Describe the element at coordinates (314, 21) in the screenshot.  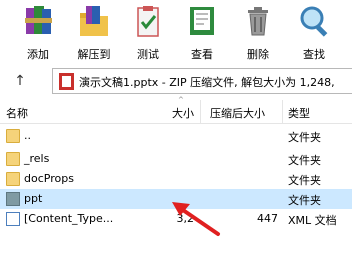
I see `magnifier-icon` at that location.